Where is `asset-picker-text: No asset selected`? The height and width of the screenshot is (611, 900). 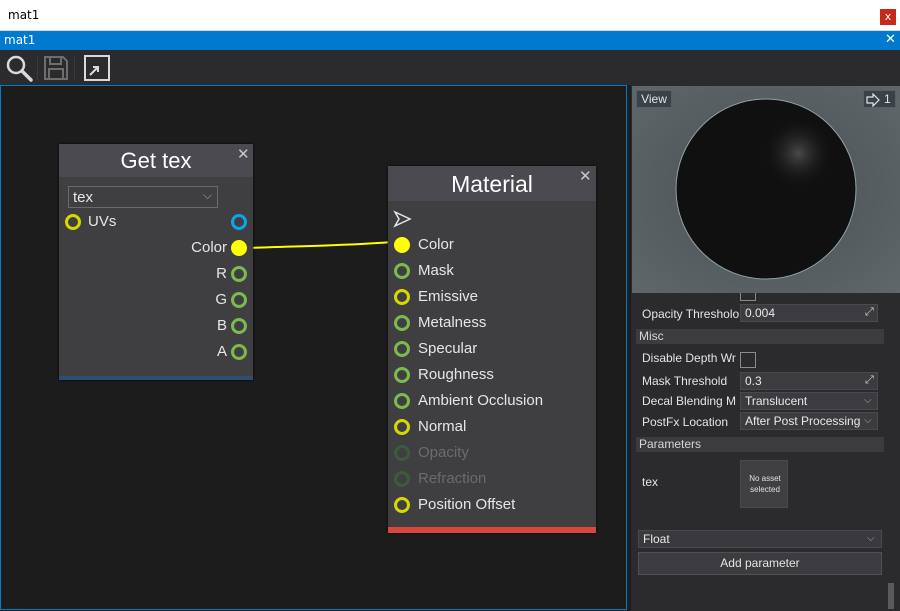 asset-picker-text: No asset selected is located at coordinates (765, 484).